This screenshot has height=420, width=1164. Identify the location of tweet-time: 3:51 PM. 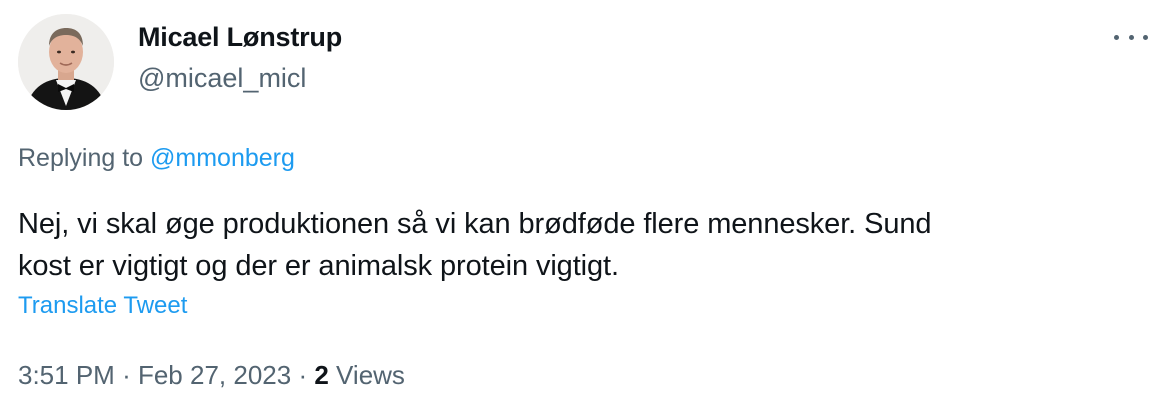
(66, 375).